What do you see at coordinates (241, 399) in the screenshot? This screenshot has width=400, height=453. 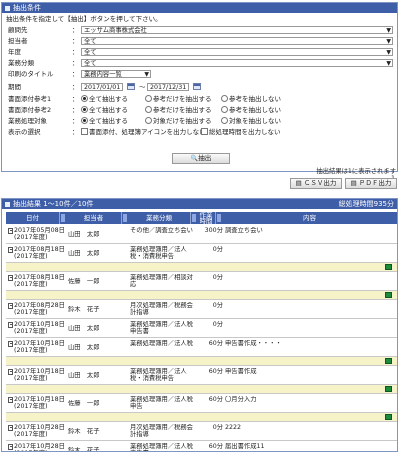 I see `row-content: 〇月分入力` at bounding box center [241, 399].